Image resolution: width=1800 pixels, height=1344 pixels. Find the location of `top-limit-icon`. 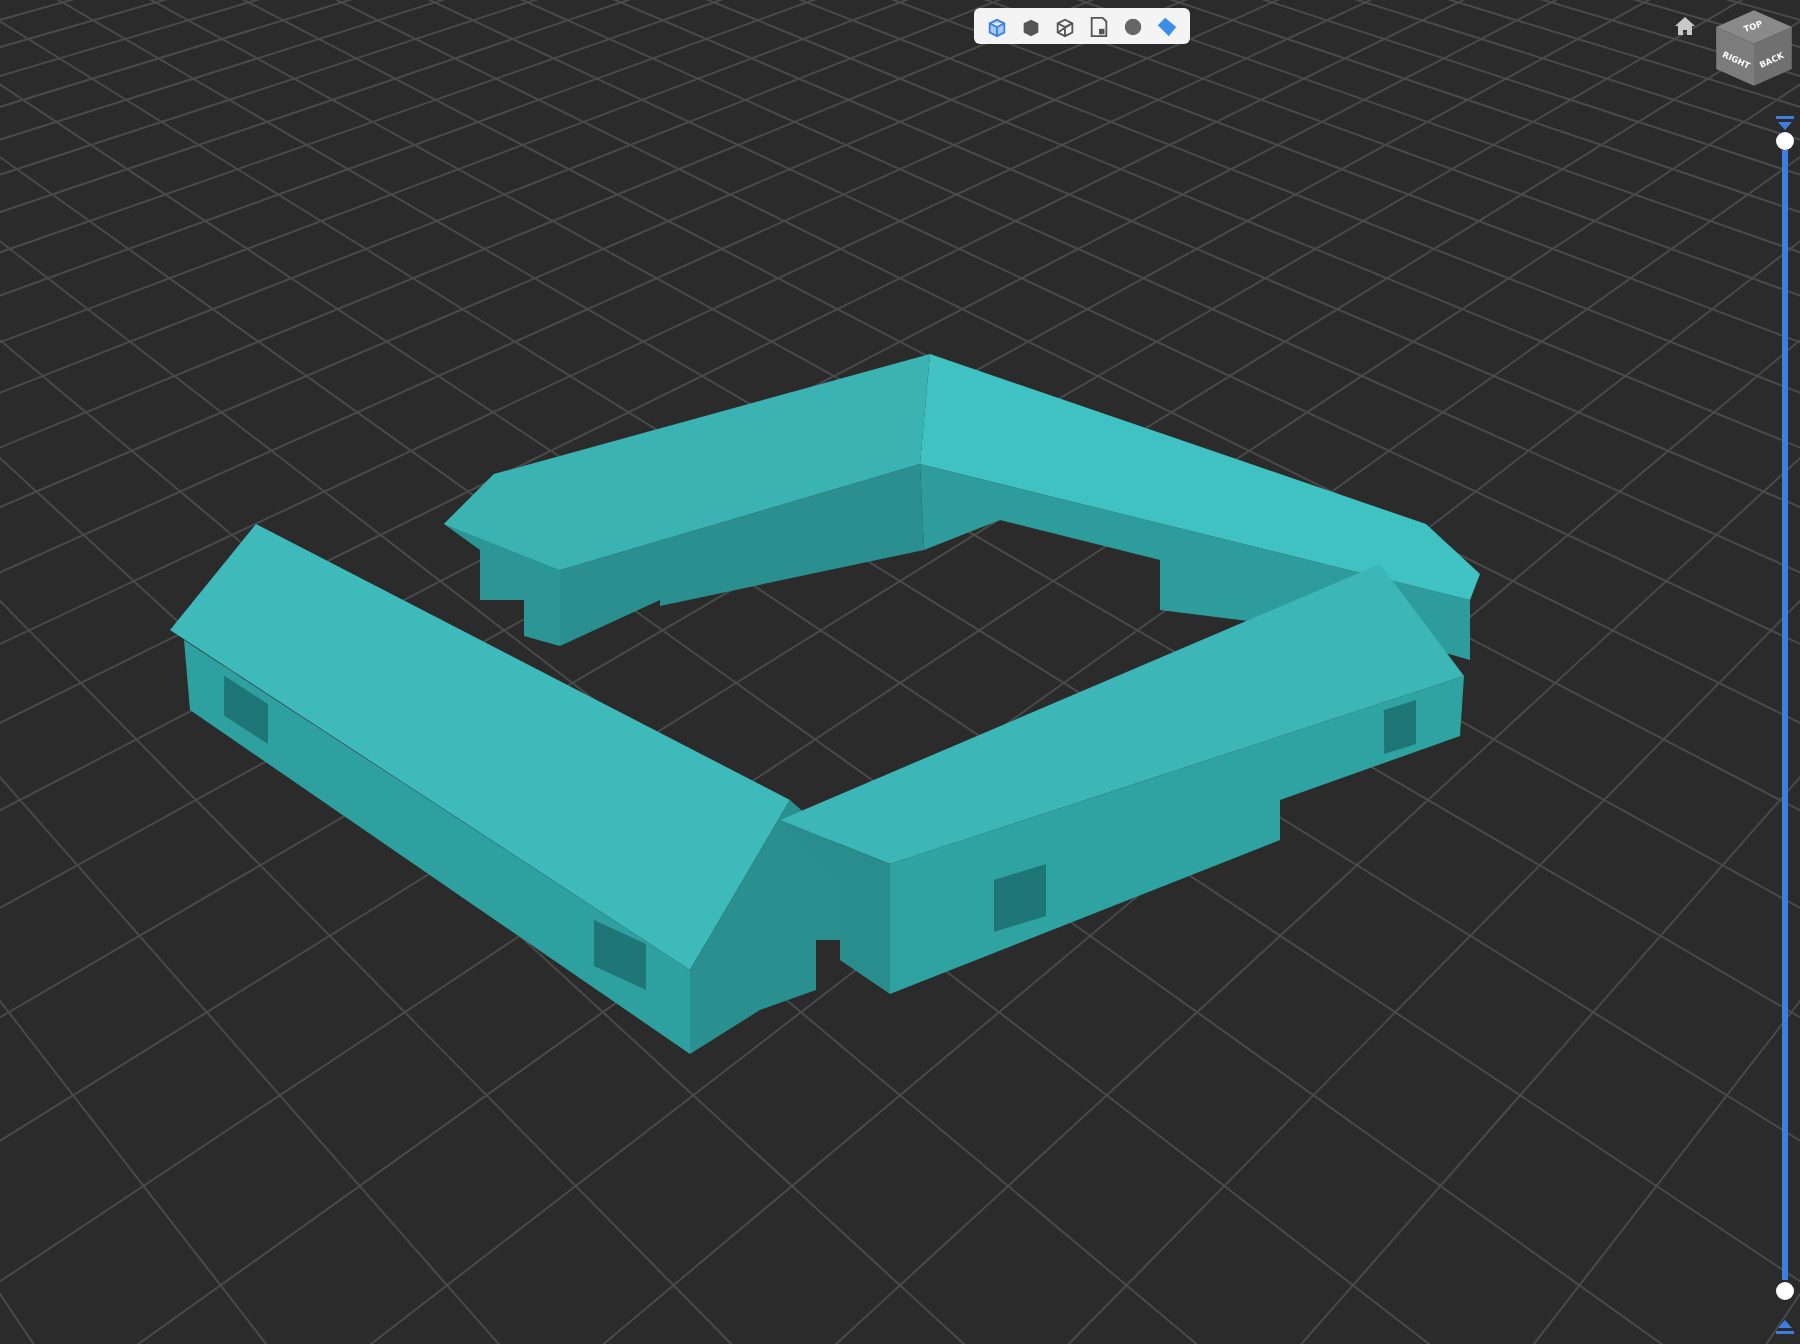

top-limit-icon is located at coordinates (1785, 124).